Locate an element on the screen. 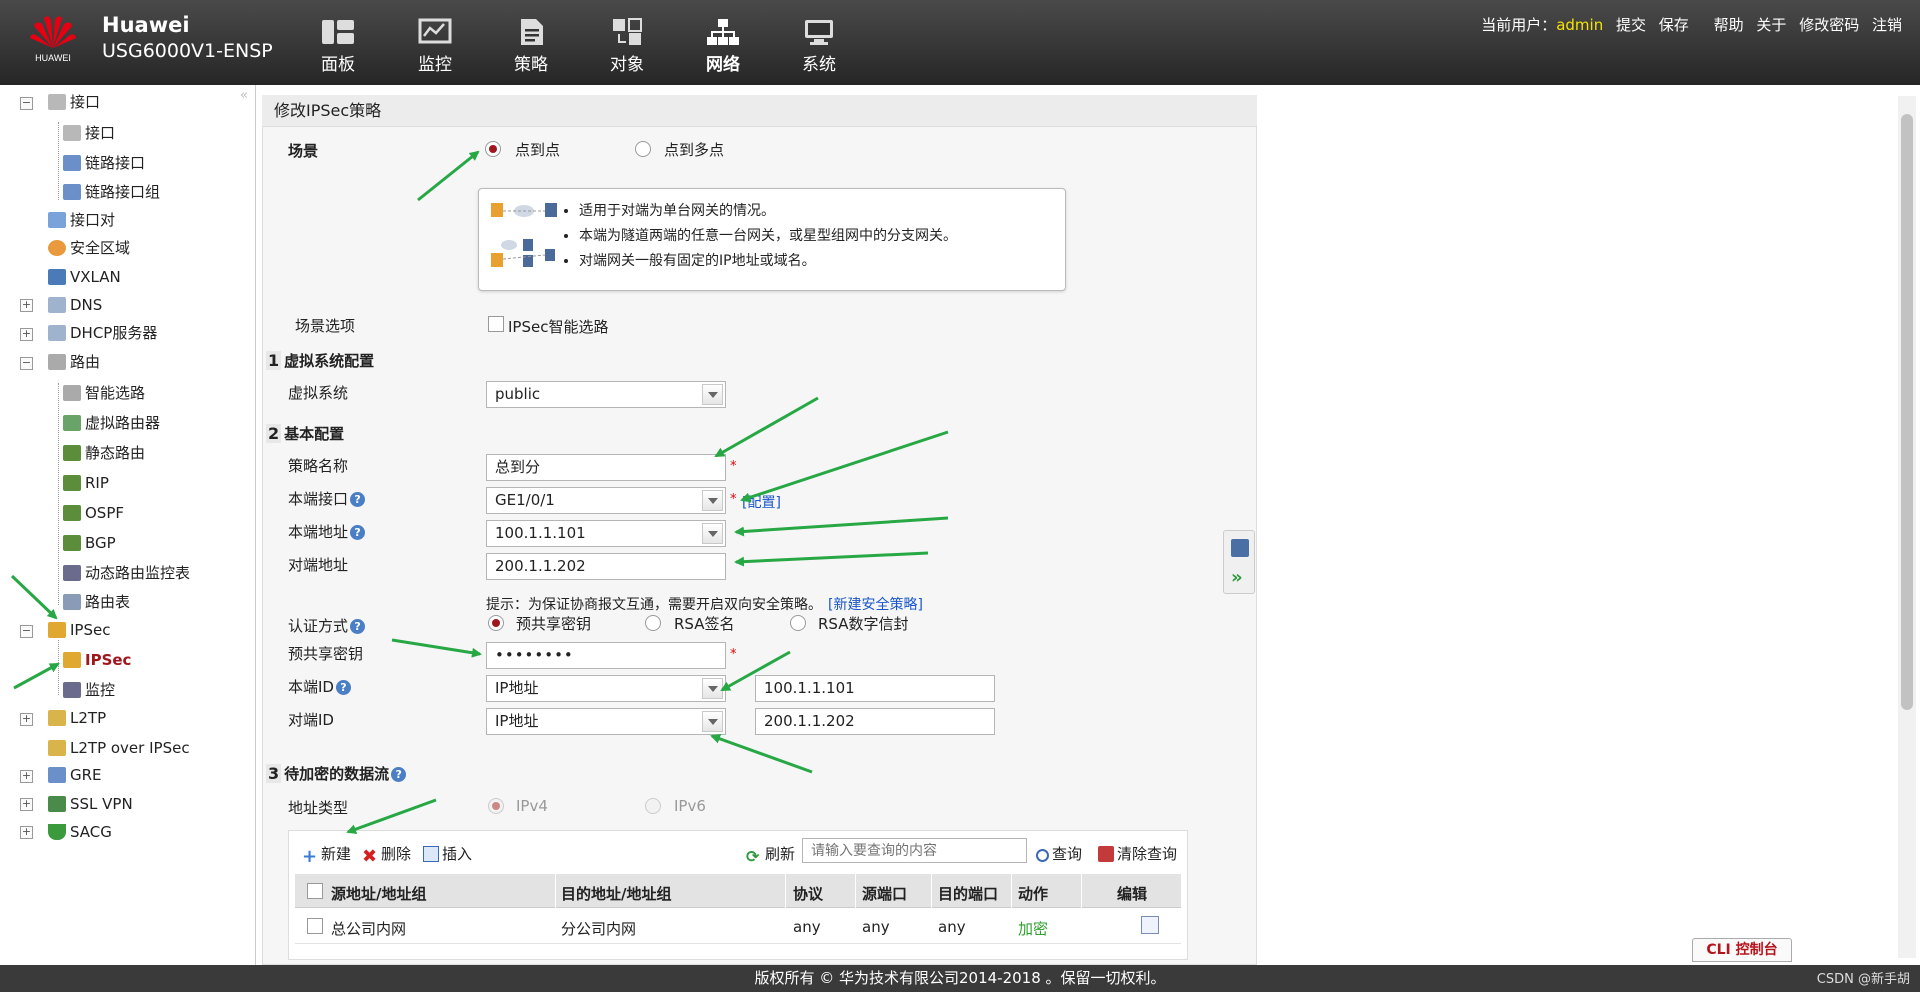 This screenshot has height=992, width=1920. nav-dashboard: 面板 is located at coordinates (338, 48).